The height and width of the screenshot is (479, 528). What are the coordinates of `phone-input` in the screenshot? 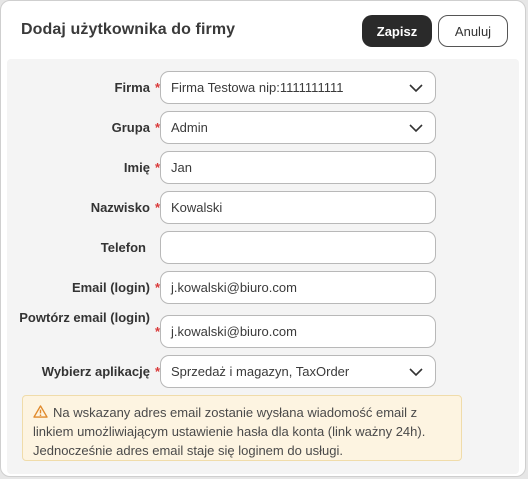 It's located at (298, 247).